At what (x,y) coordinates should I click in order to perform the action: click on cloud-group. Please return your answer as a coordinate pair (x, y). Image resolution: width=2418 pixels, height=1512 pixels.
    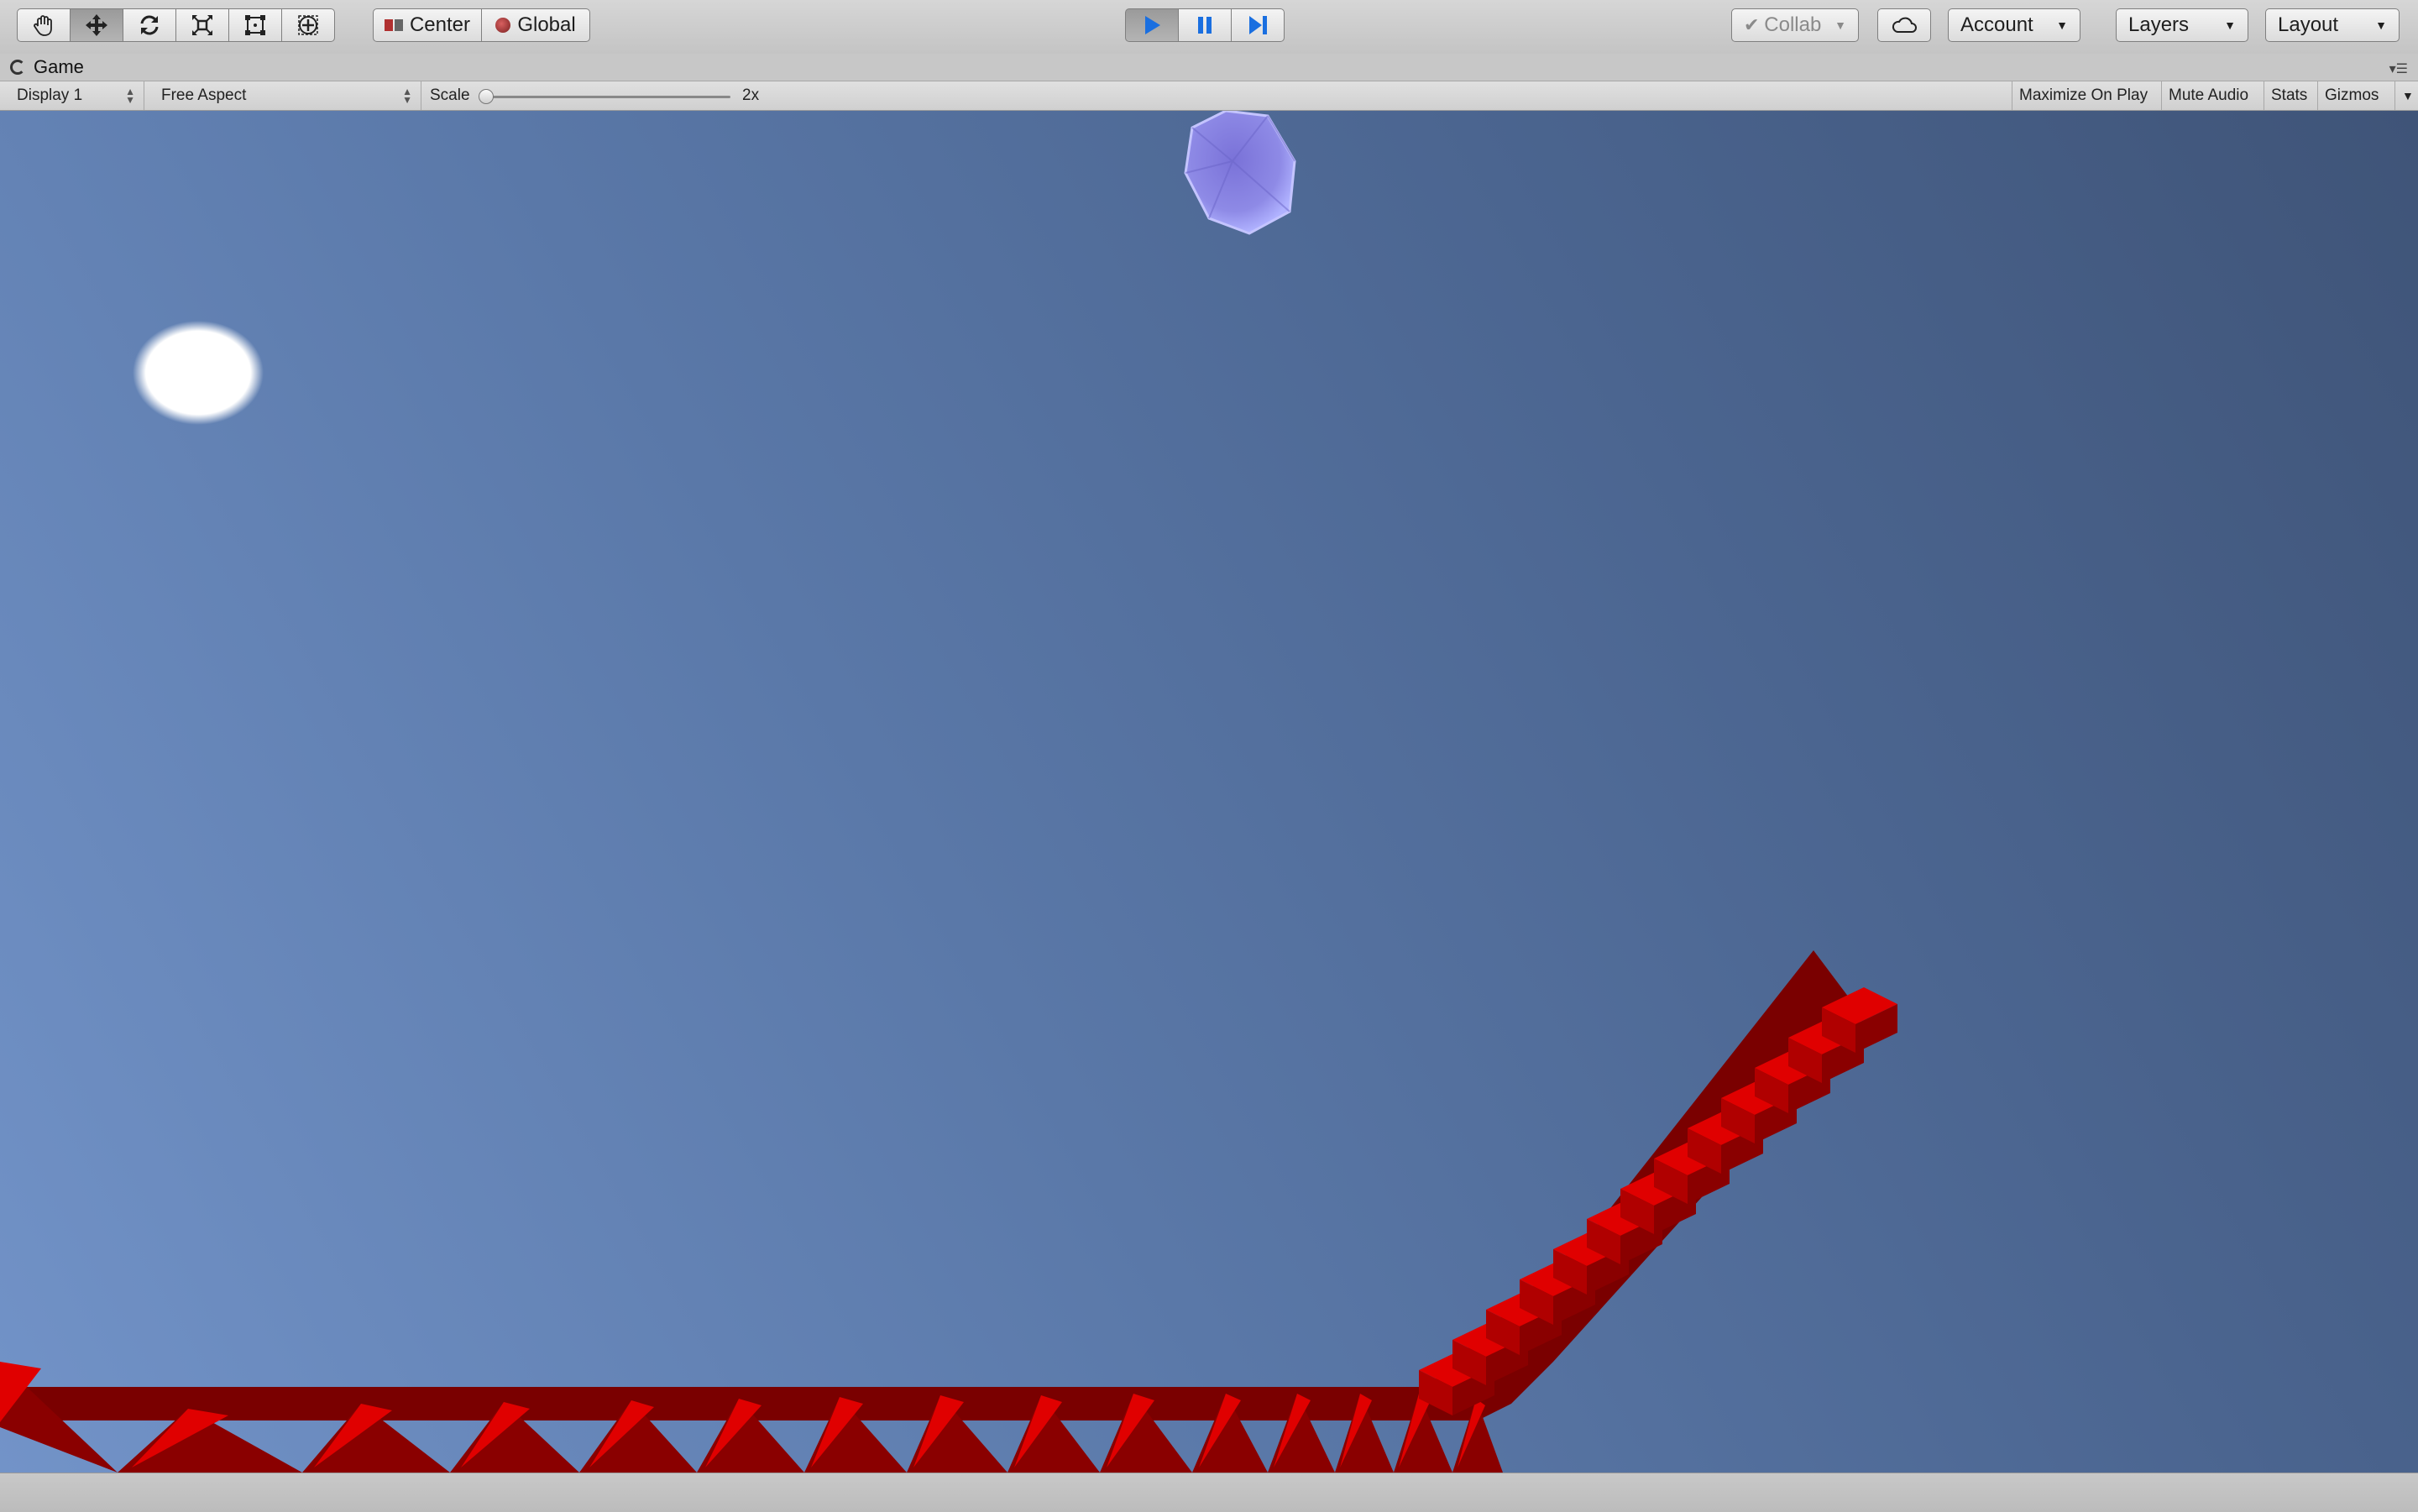
    Looking at the image, I should click on (1904, 25).